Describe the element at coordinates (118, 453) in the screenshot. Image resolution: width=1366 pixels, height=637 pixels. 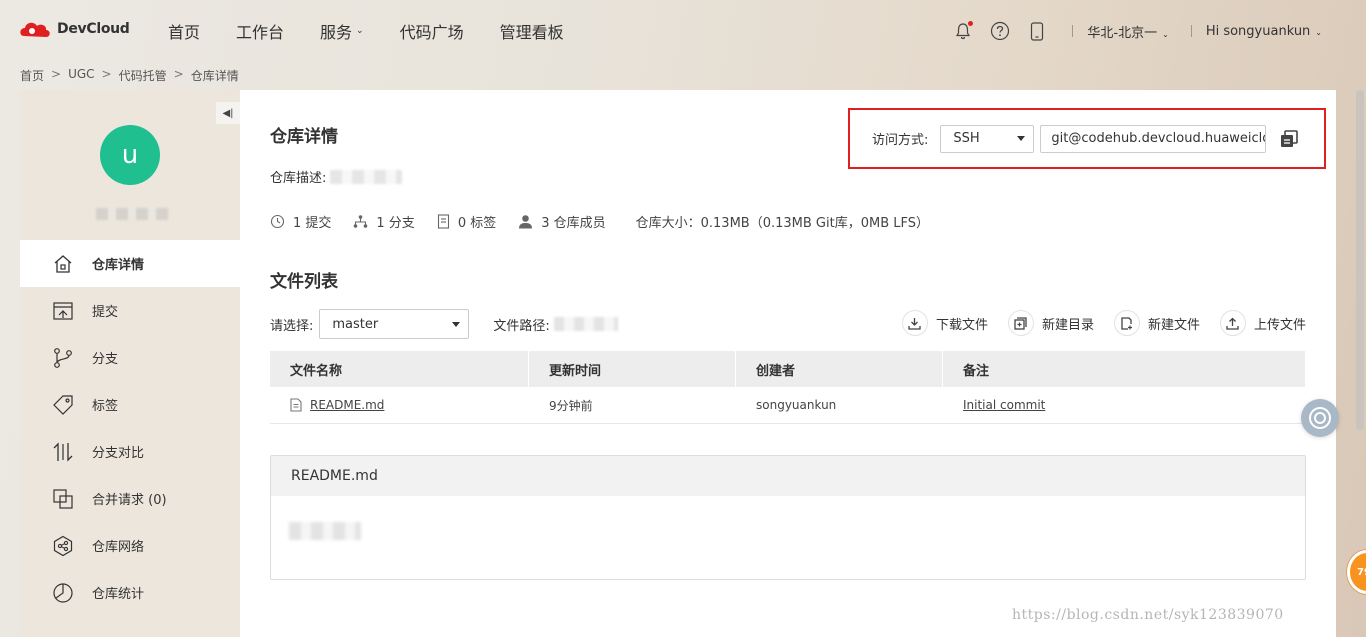
I see `sidebar-item-label: 分支对比` at that location.